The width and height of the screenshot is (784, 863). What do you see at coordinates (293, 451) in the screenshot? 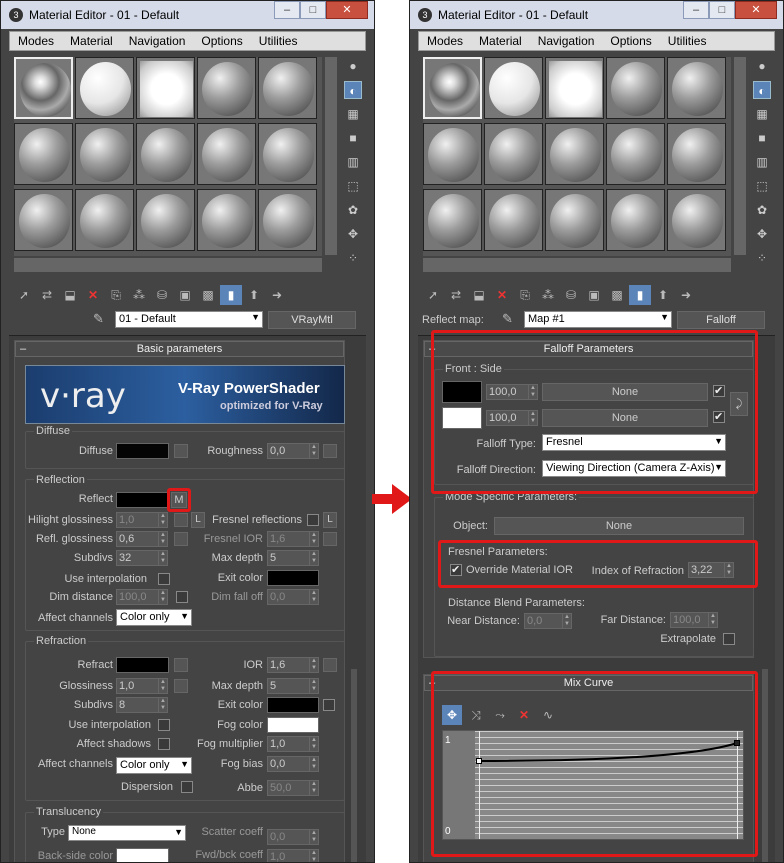
I see `roughness-spinner: 0,0 ▲ ▼` at bounding box center [293, 451].